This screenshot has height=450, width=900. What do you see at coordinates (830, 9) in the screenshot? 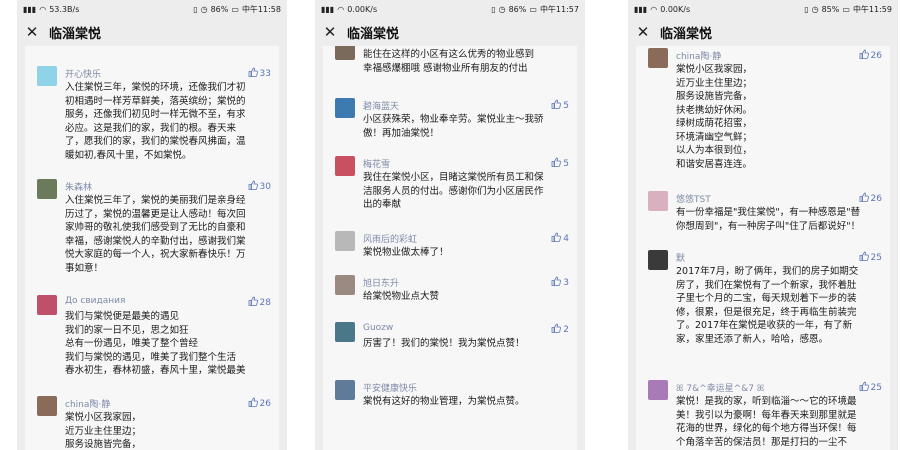
I see `battery-level: 85%` at bounding box center [830, 9].